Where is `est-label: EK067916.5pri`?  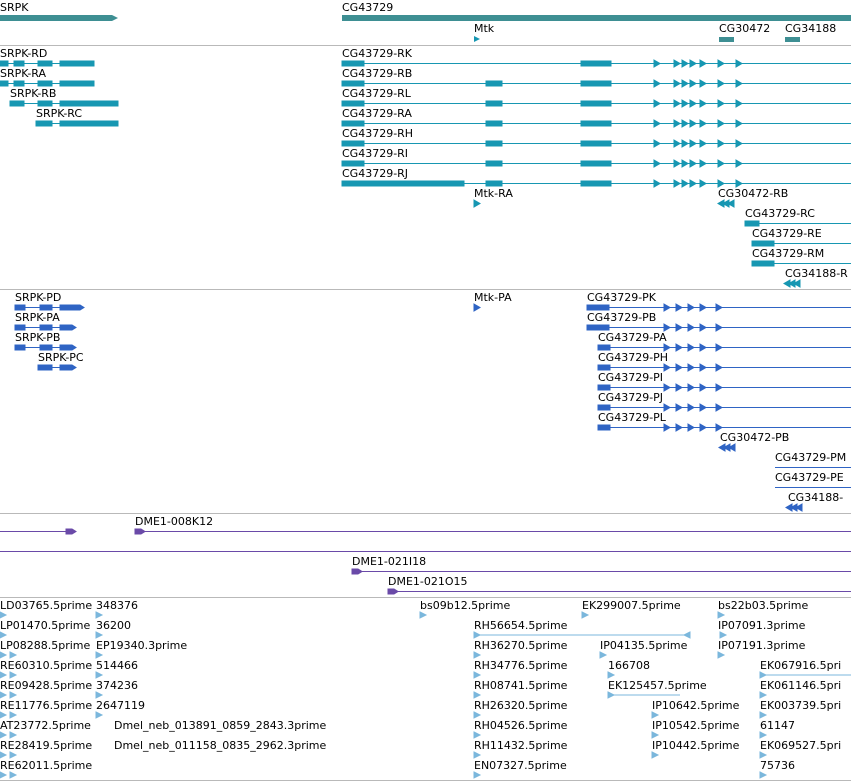 est-label: EK067916.5pri is located at coordinates (800, 666).